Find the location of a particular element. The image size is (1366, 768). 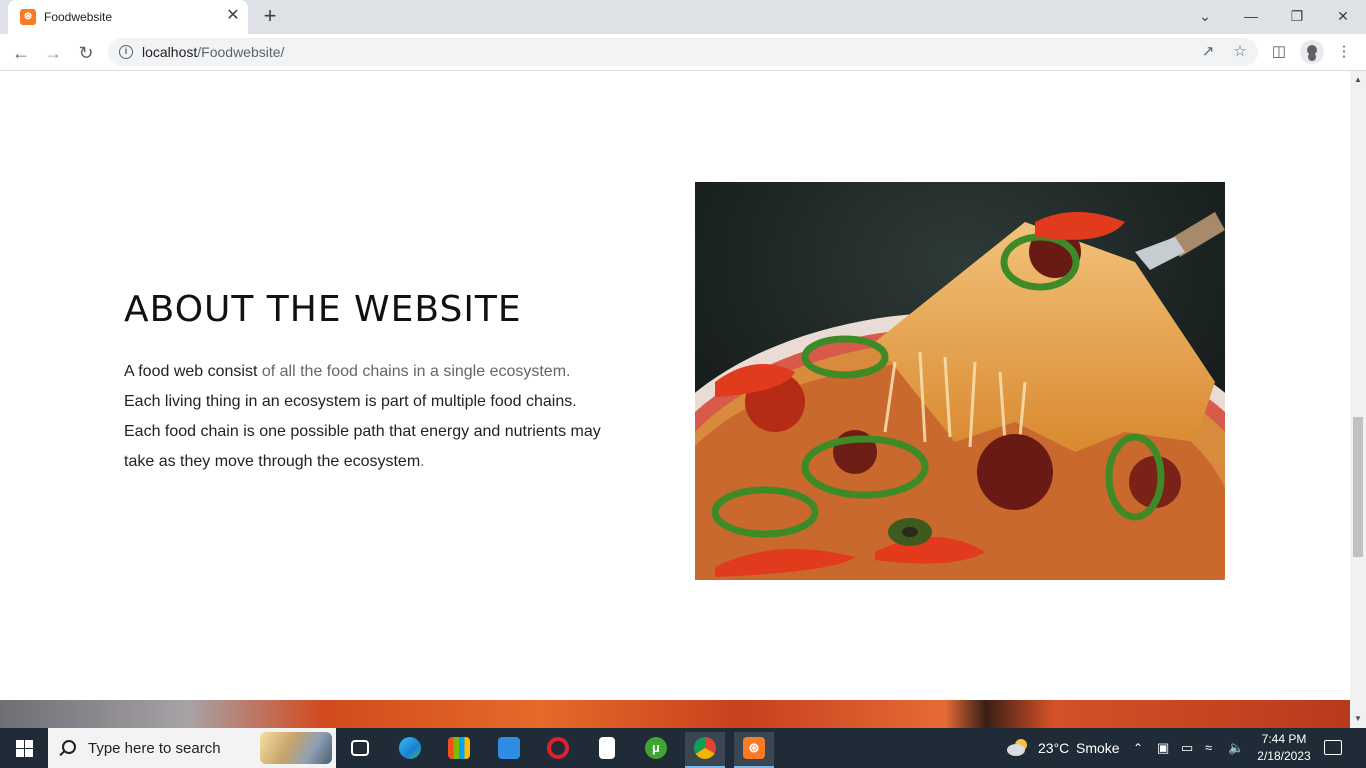

windows-start-icon is located at coordinates (24, 748).